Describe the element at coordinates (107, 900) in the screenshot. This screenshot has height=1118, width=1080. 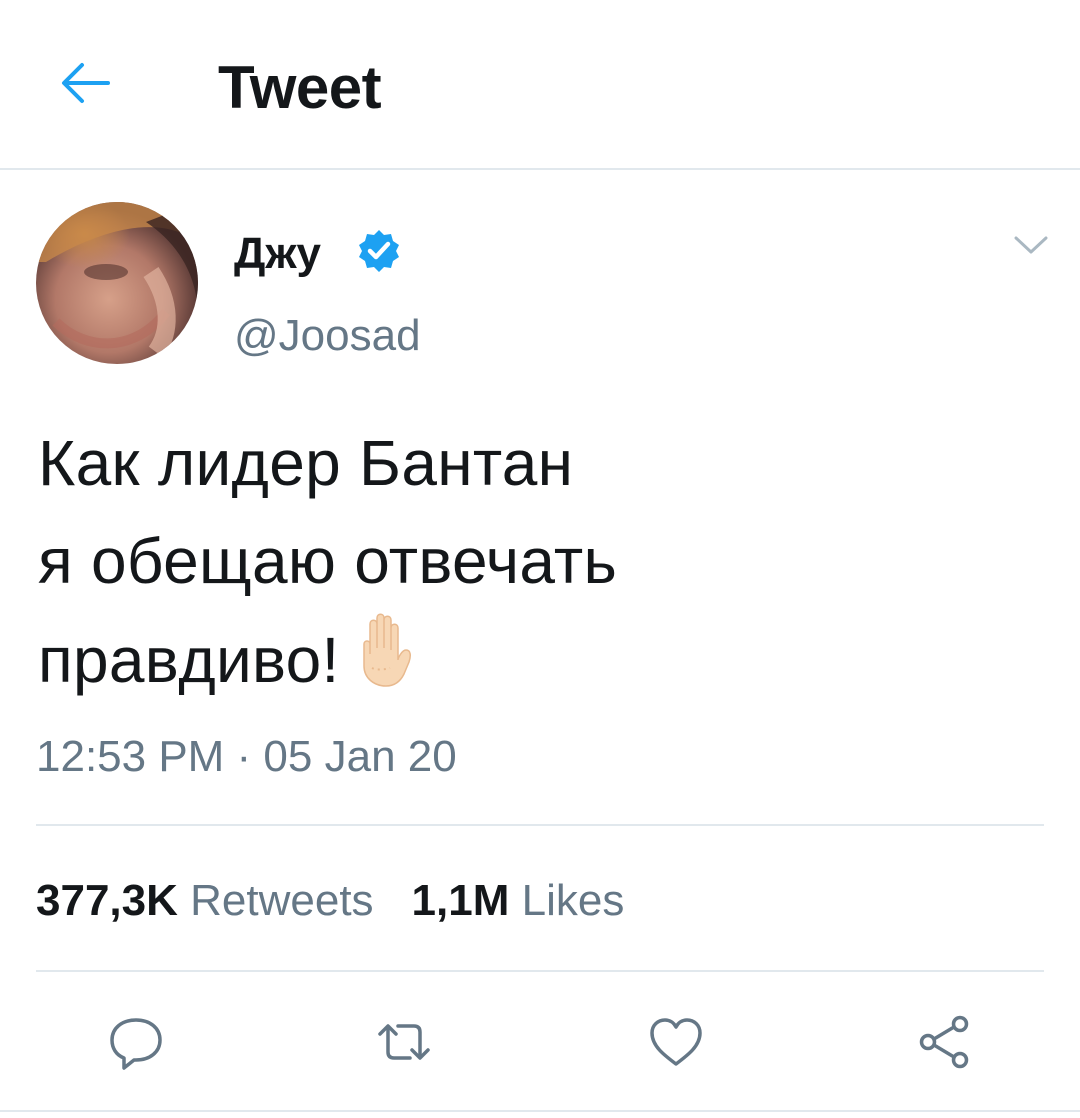
I see `retweets-count: 377,3K` at that location.